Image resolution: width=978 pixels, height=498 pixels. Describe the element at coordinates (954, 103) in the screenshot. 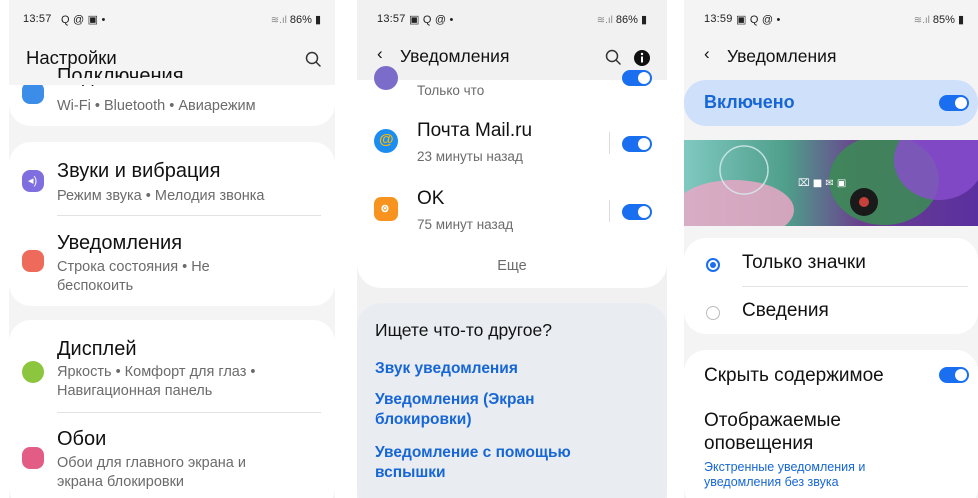

I see `enabled-toggle` at that location.